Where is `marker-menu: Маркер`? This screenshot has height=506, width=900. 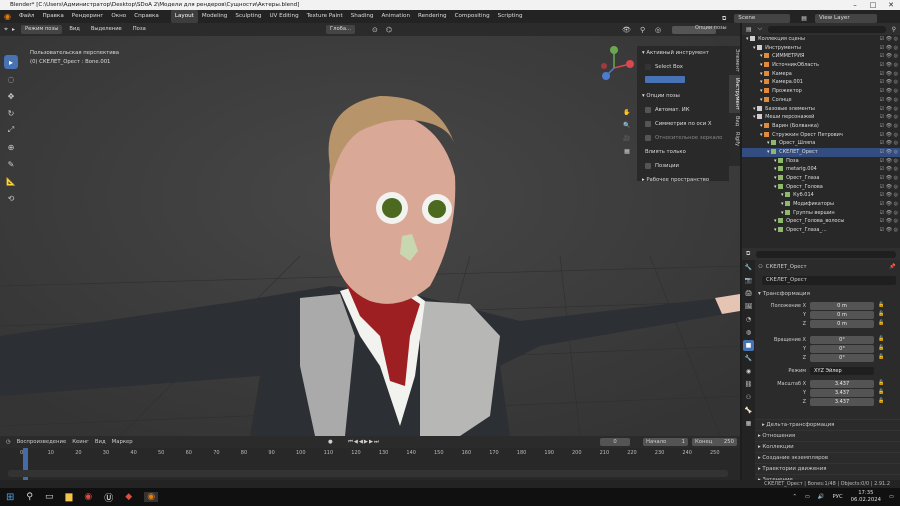
marker-menu: Маркер is located at coordinates (122, 442).